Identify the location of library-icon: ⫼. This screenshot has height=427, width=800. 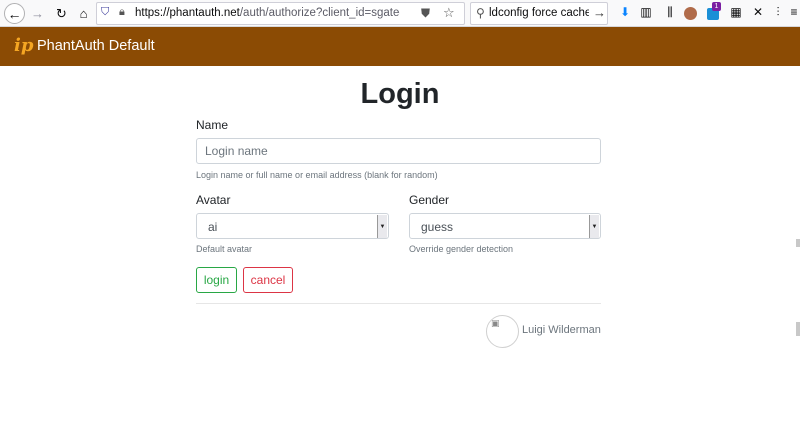
(670, 12).